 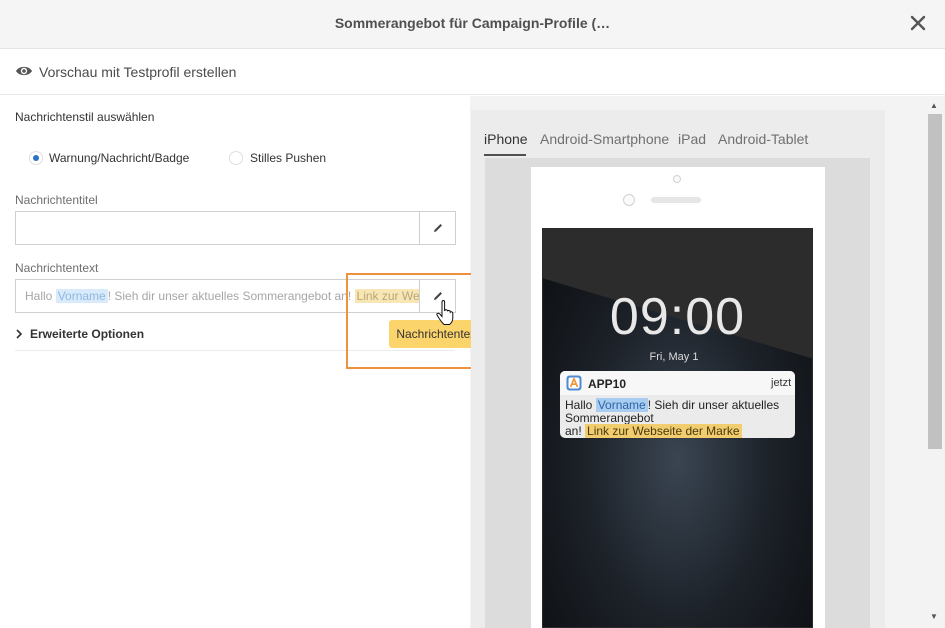 I want to click on phone-sensor, so click(x=629, y=200).